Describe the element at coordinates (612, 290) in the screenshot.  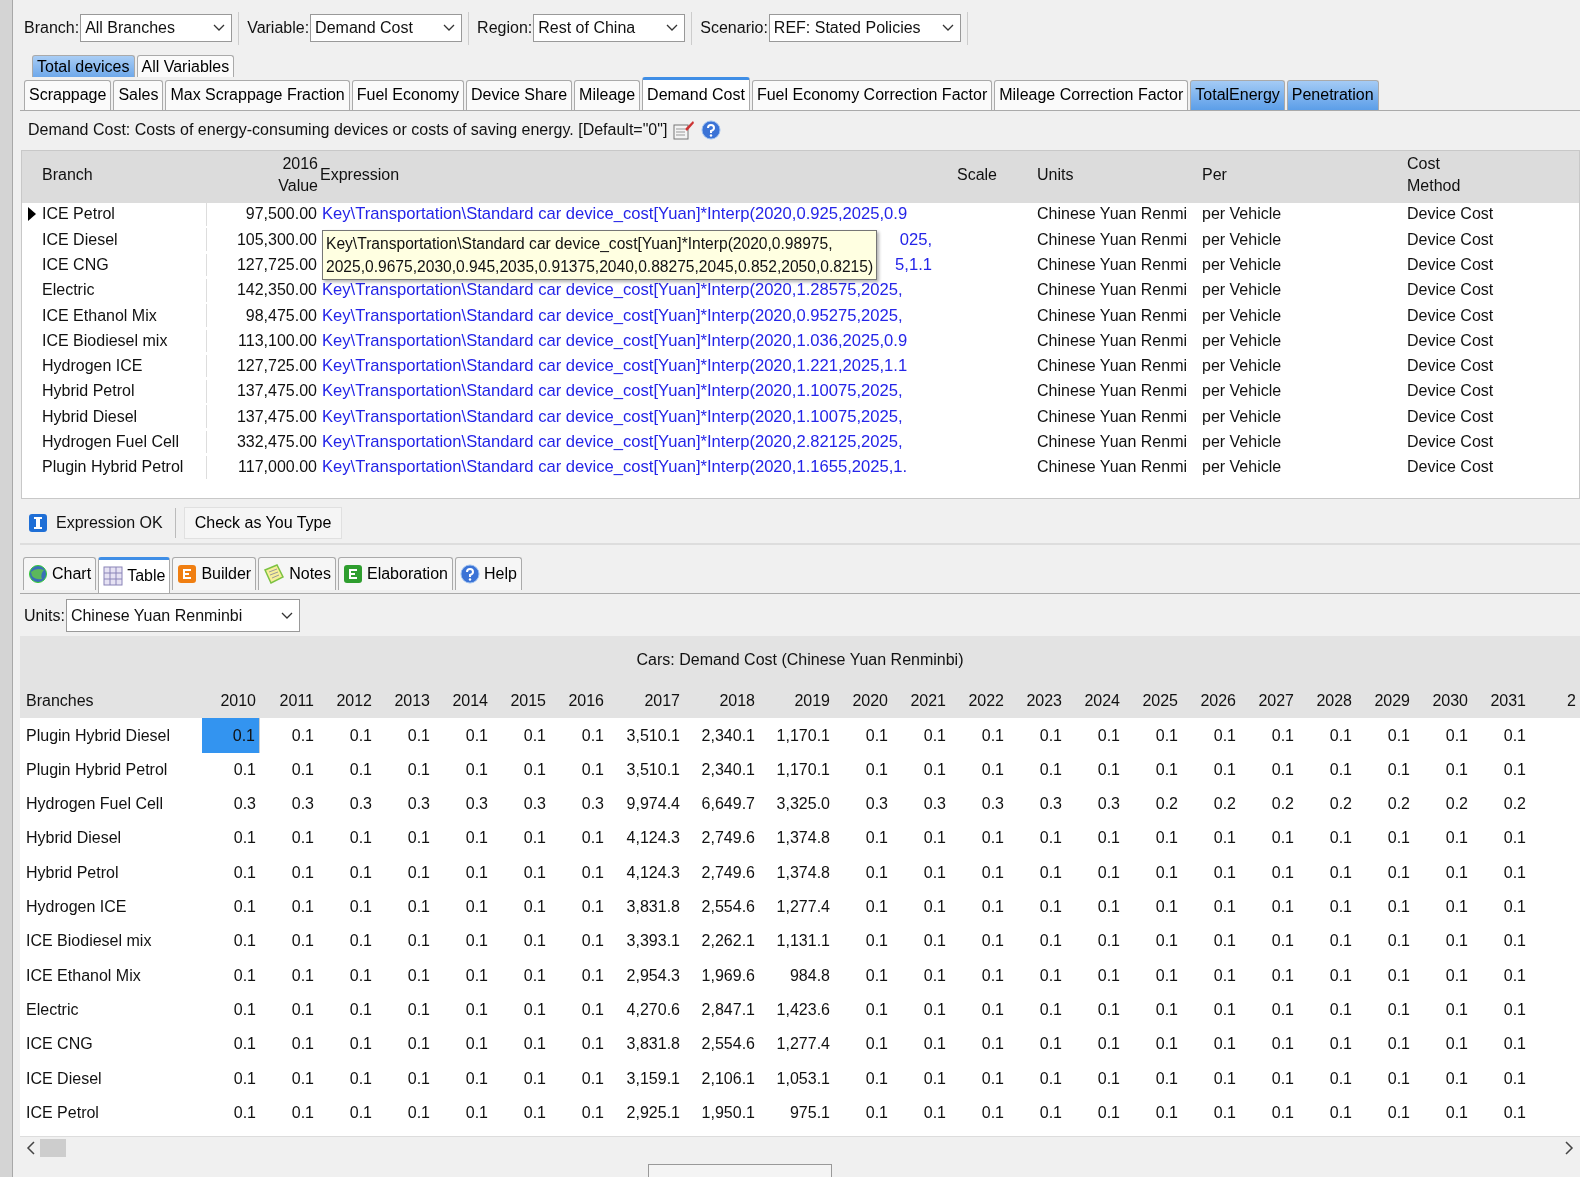
I see `expression-link: Key\Transportation\Standard car device_cost[Yuan]*Interp(2020,1.28575,2025,` at that location.